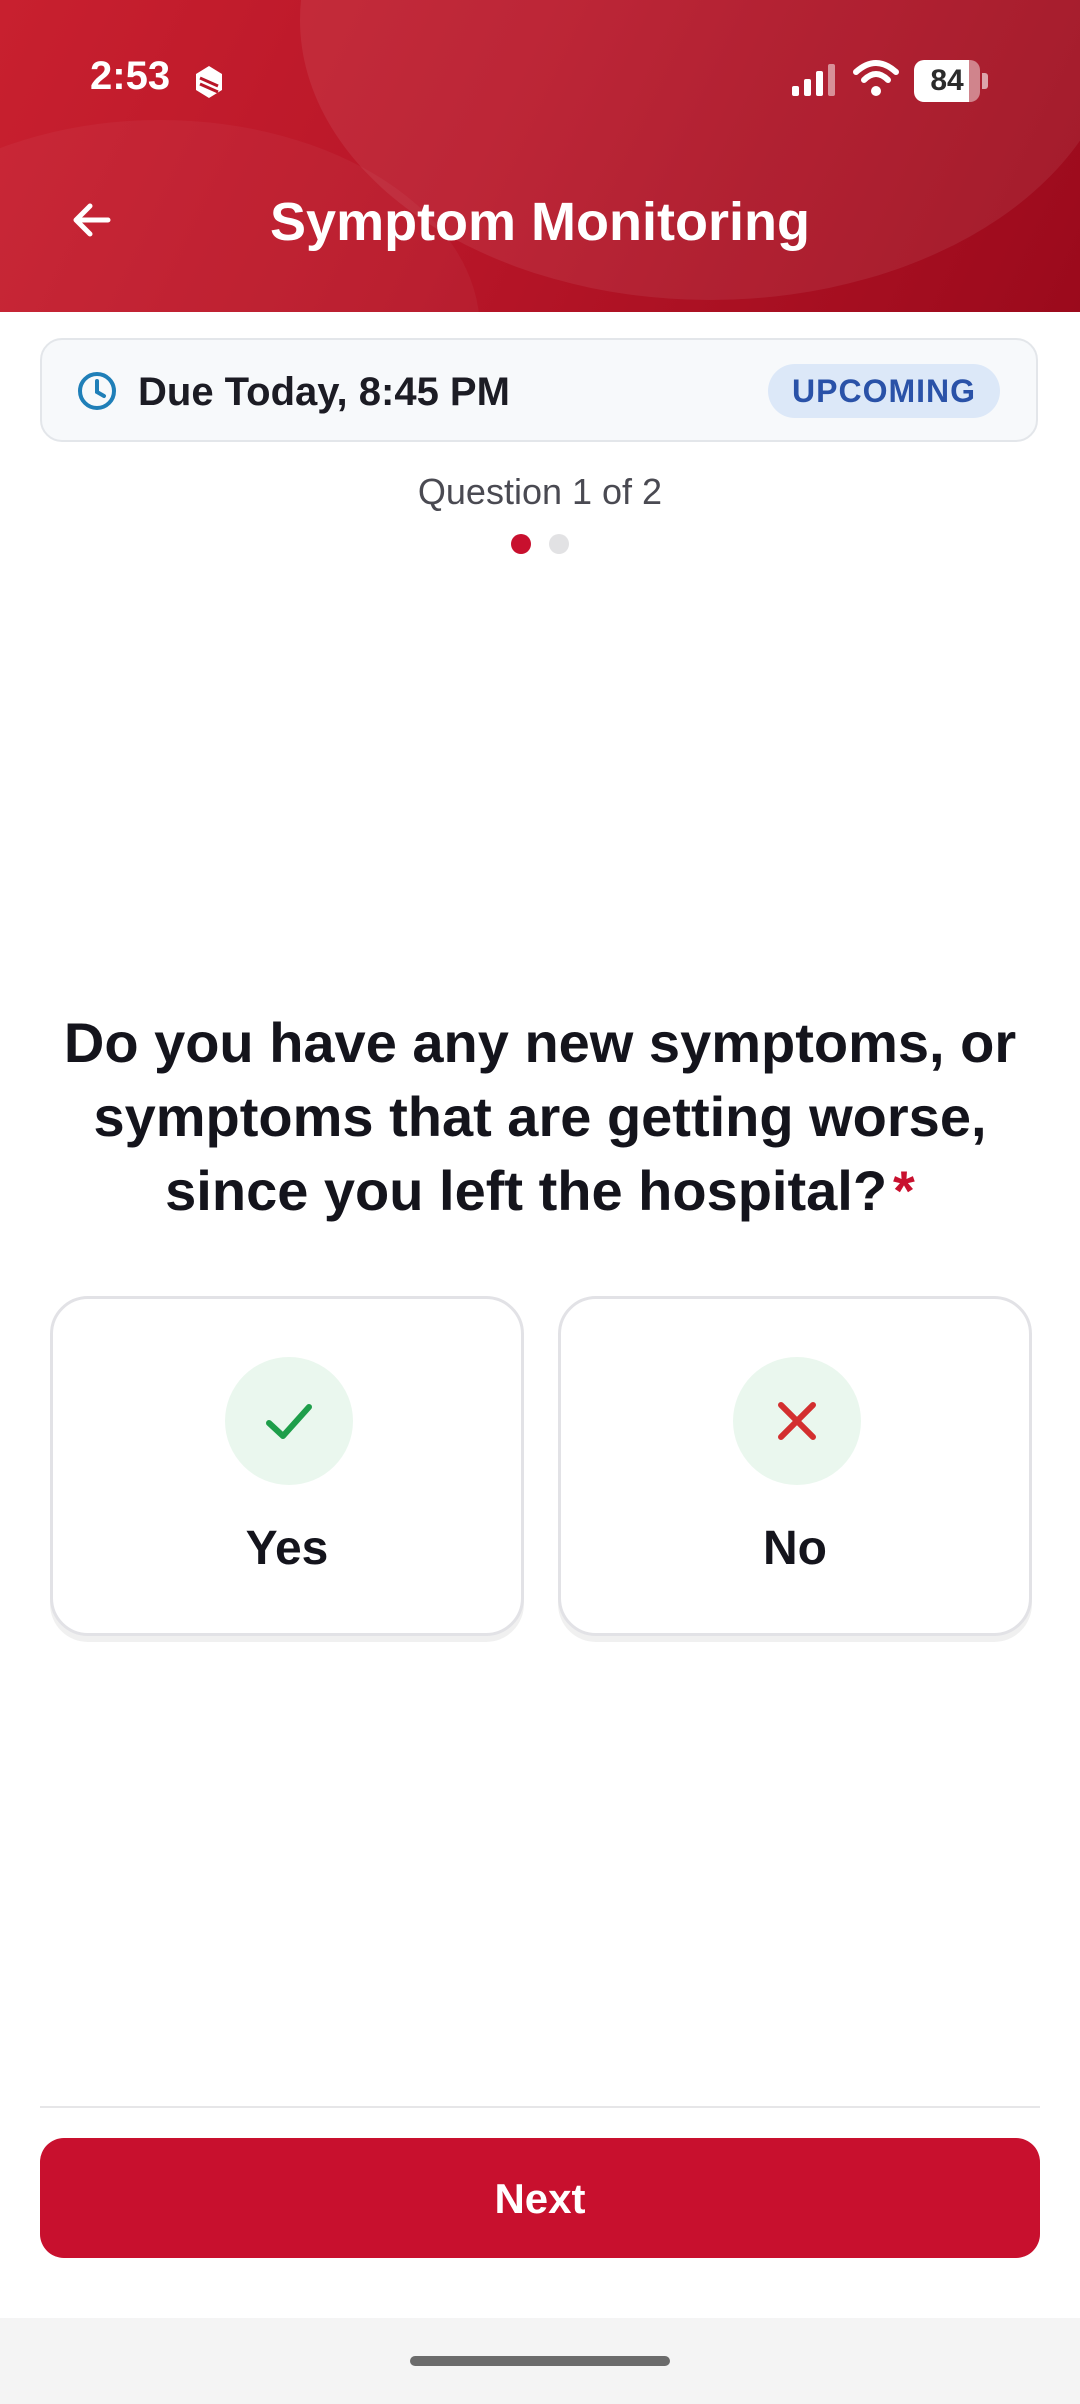  What do you see at coordinates (540, 2107) in the screenshot?
I see `footer-divider` at bounding box center [540, 2107].